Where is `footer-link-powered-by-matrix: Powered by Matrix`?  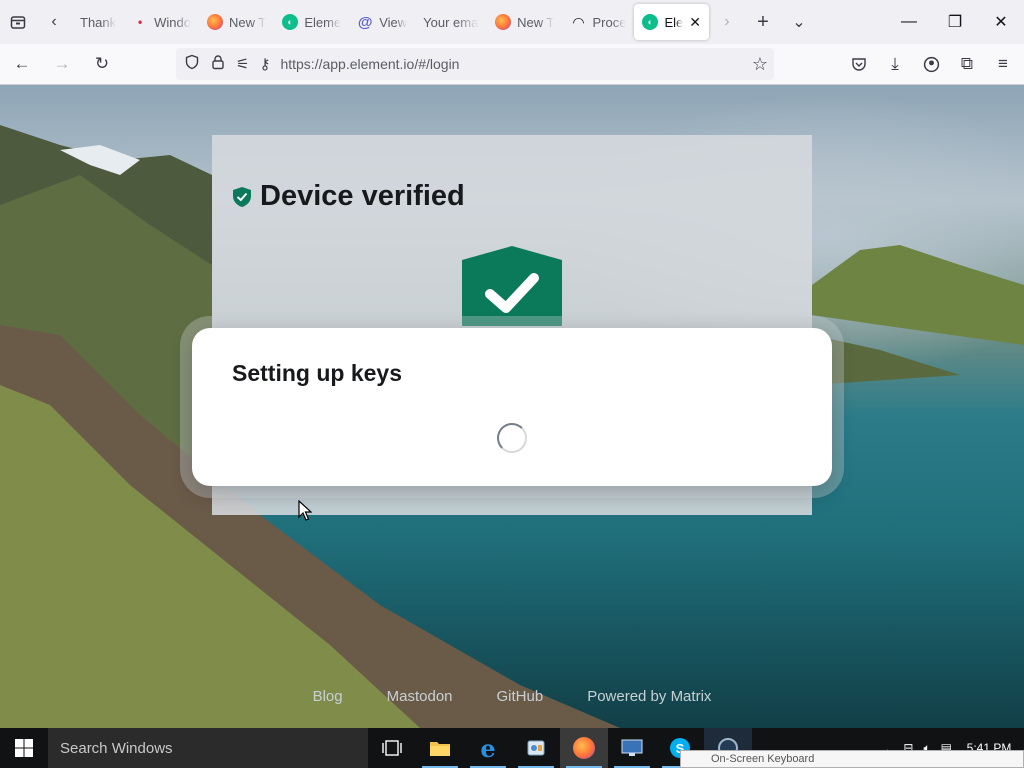 footer-link-powered-by-matrix: Powered by Matrix is located at coordinates (649, 696).